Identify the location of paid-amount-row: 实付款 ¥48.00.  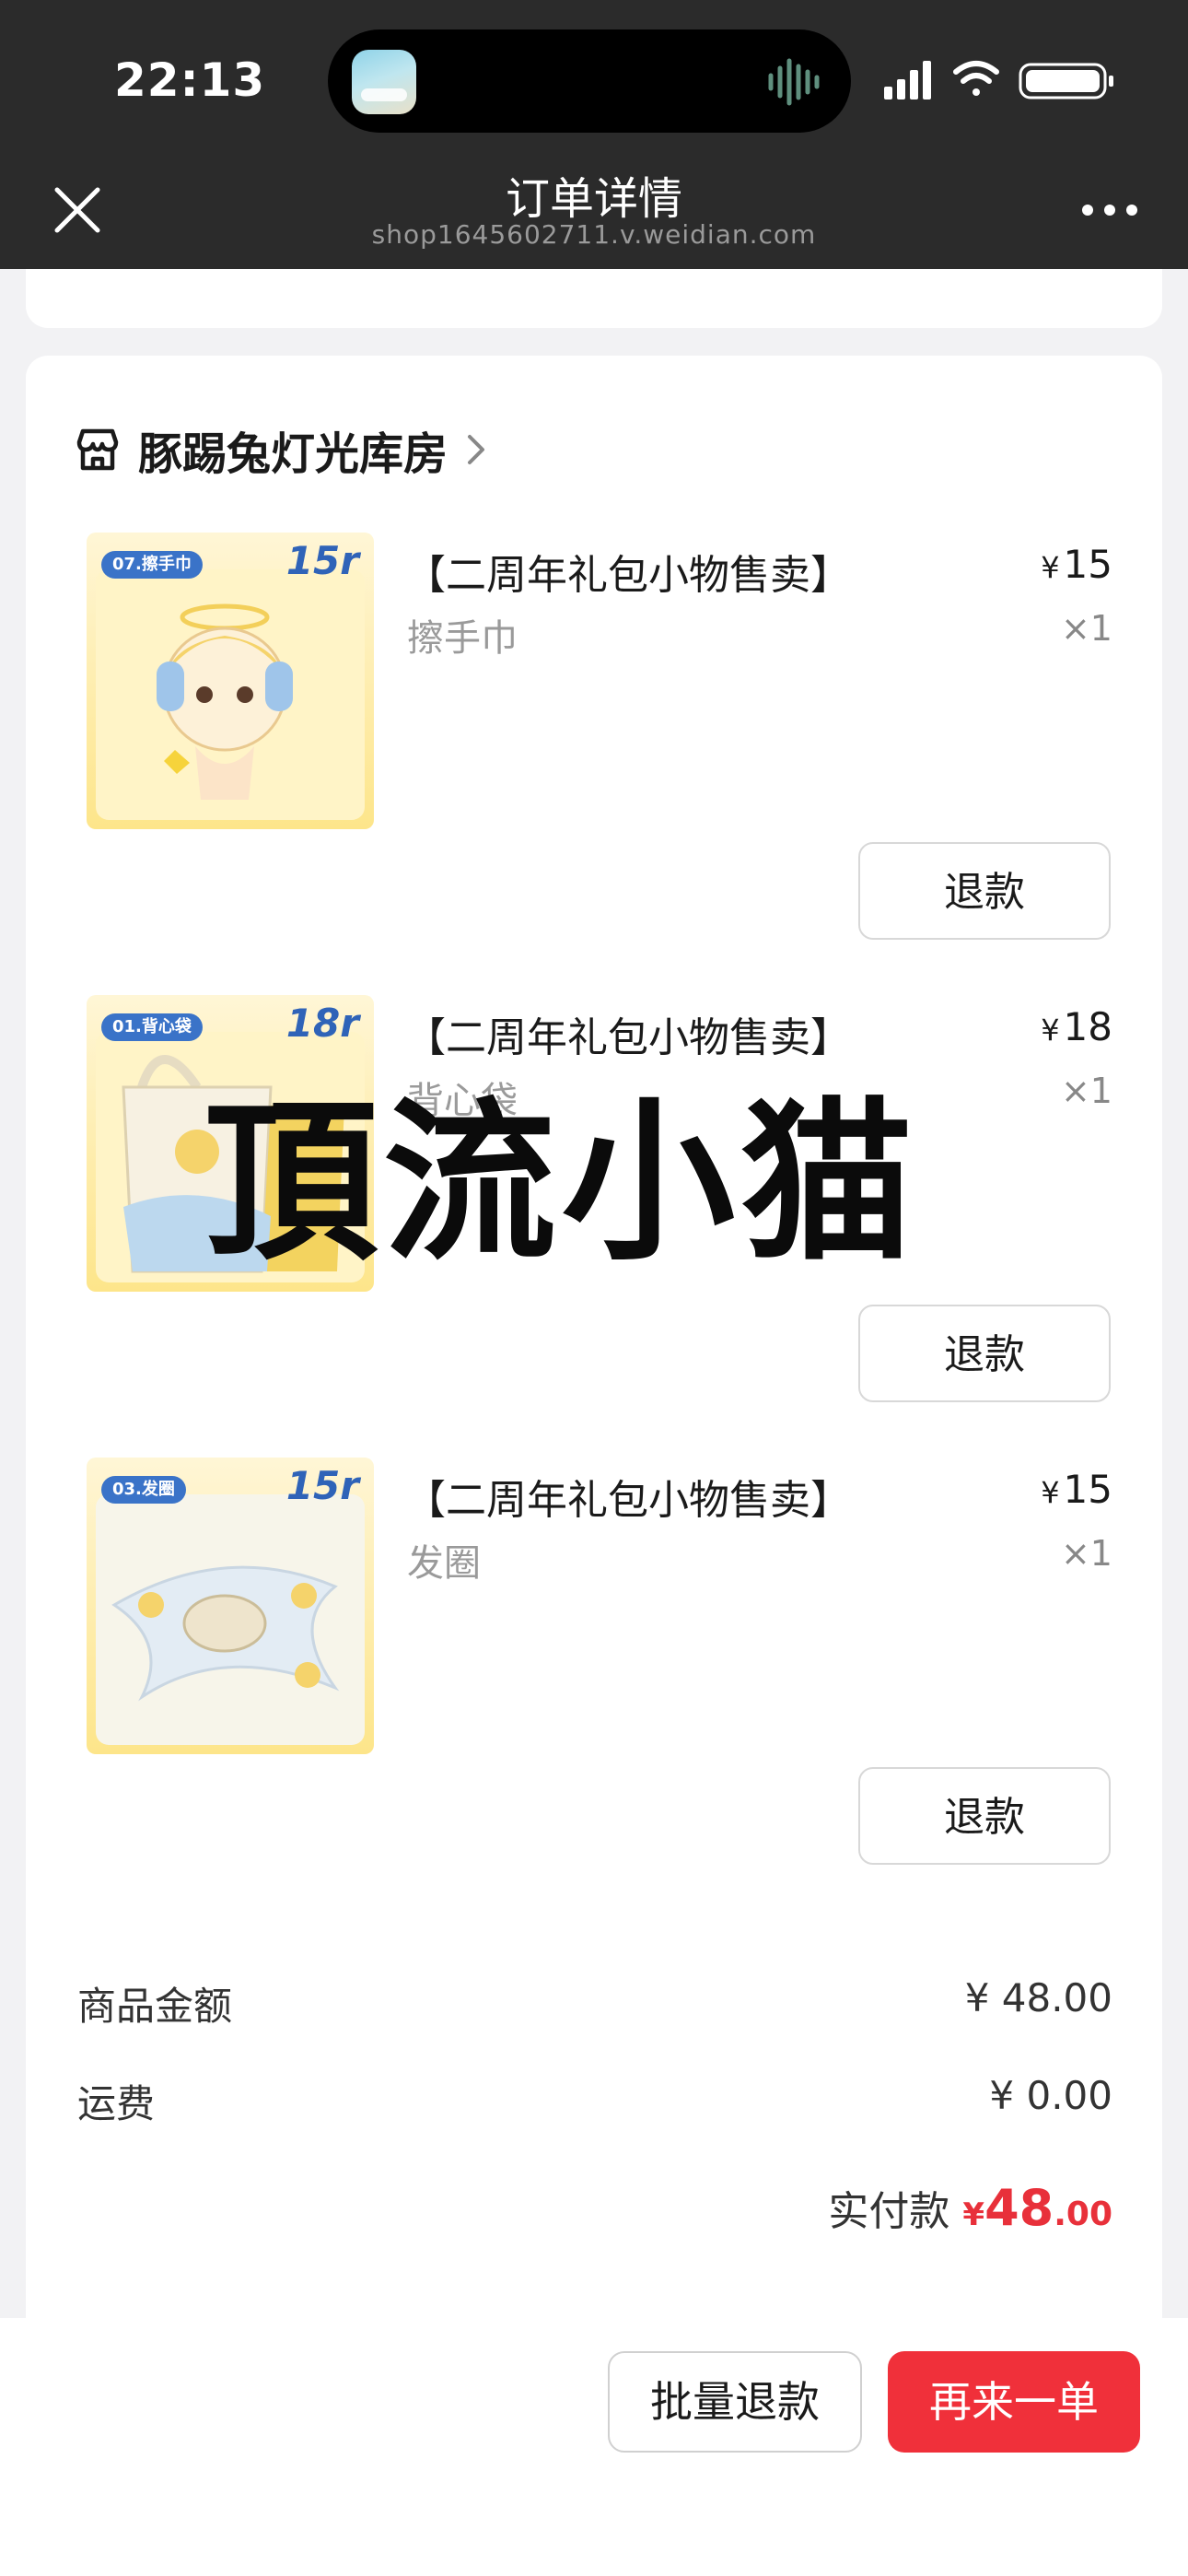
(970, 2207).